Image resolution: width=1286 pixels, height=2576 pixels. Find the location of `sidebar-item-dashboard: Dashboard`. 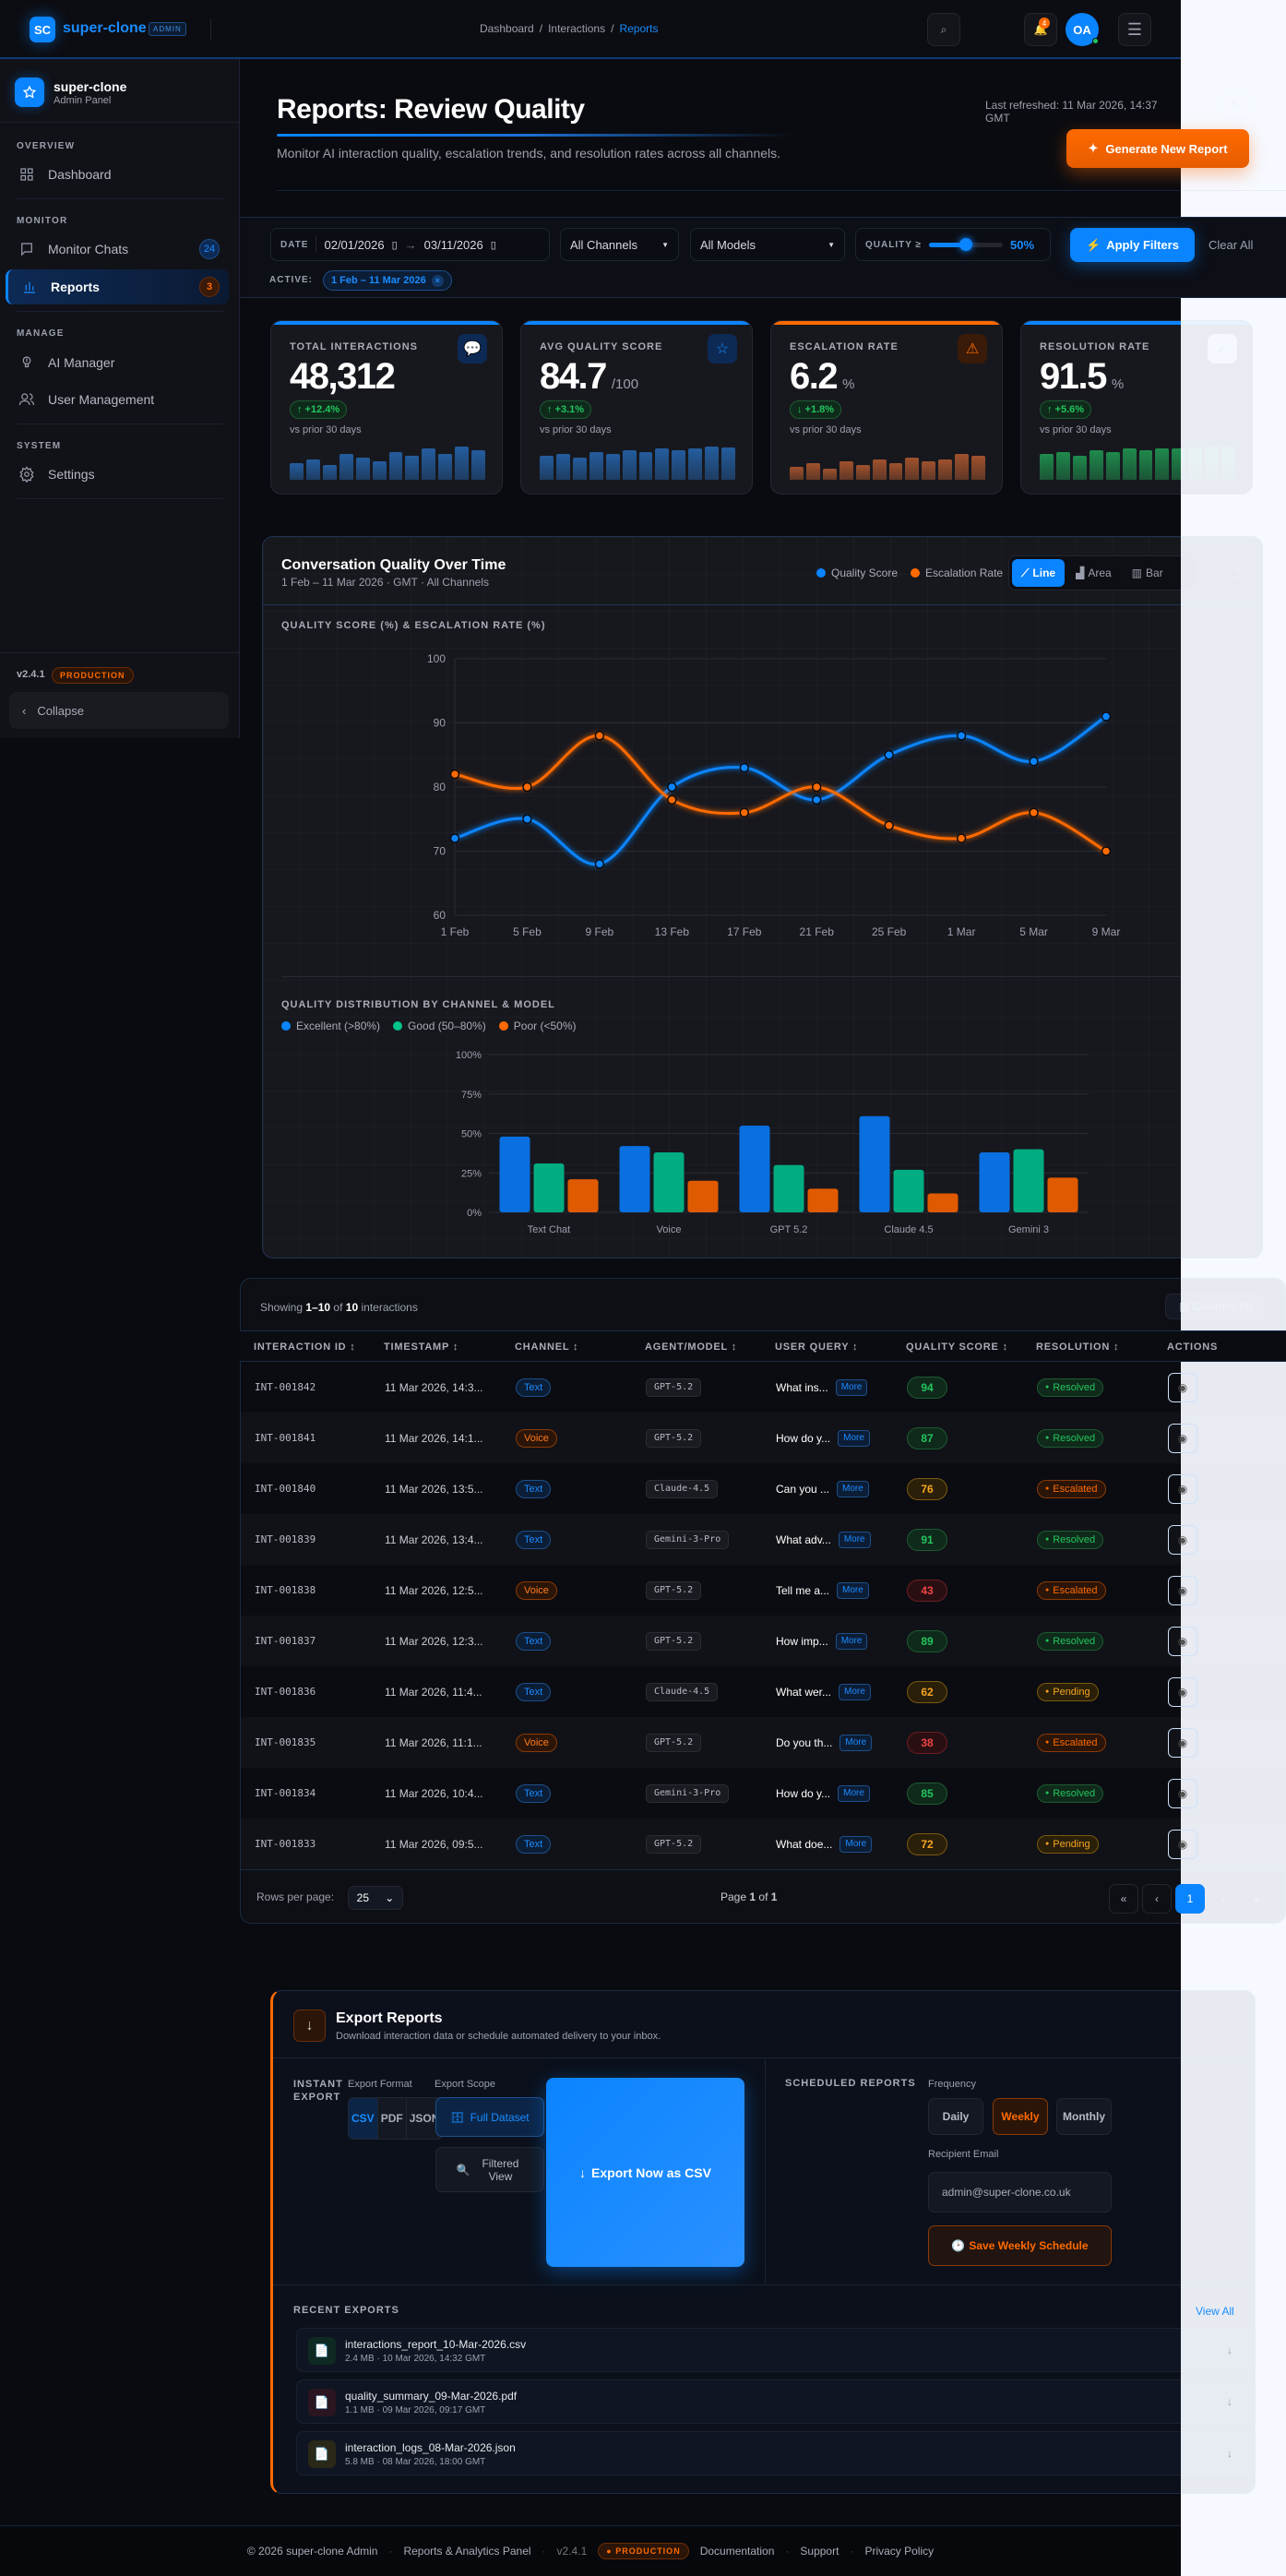

sidebar-item-dashboard: Dashboard is located at coordinates (117, 175).